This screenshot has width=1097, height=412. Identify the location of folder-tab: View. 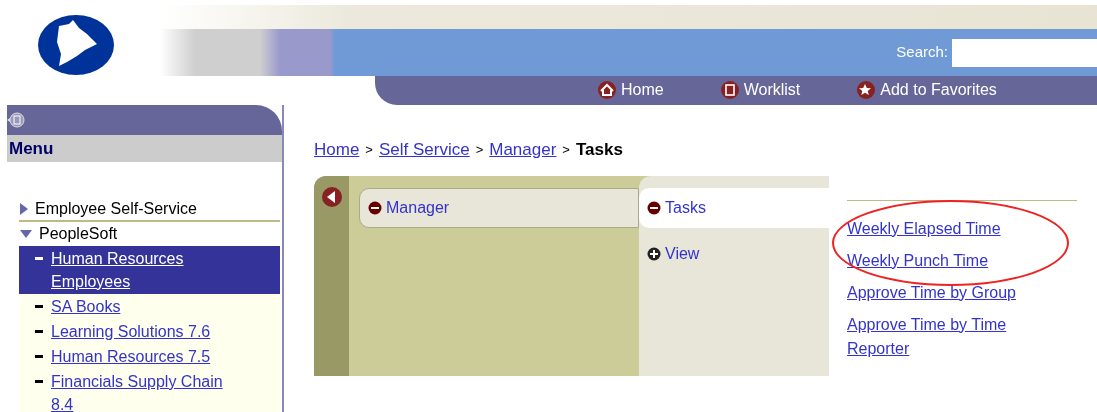
(734, 253).